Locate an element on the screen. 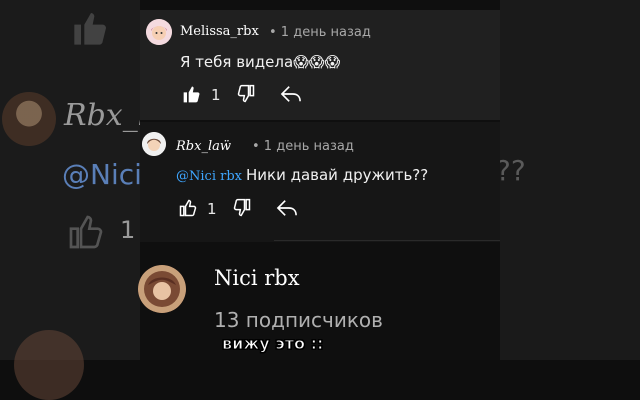 The width and height of the screenshot is (640, 400). blurred-like-outline-icon is located at coordinates (86, 232).